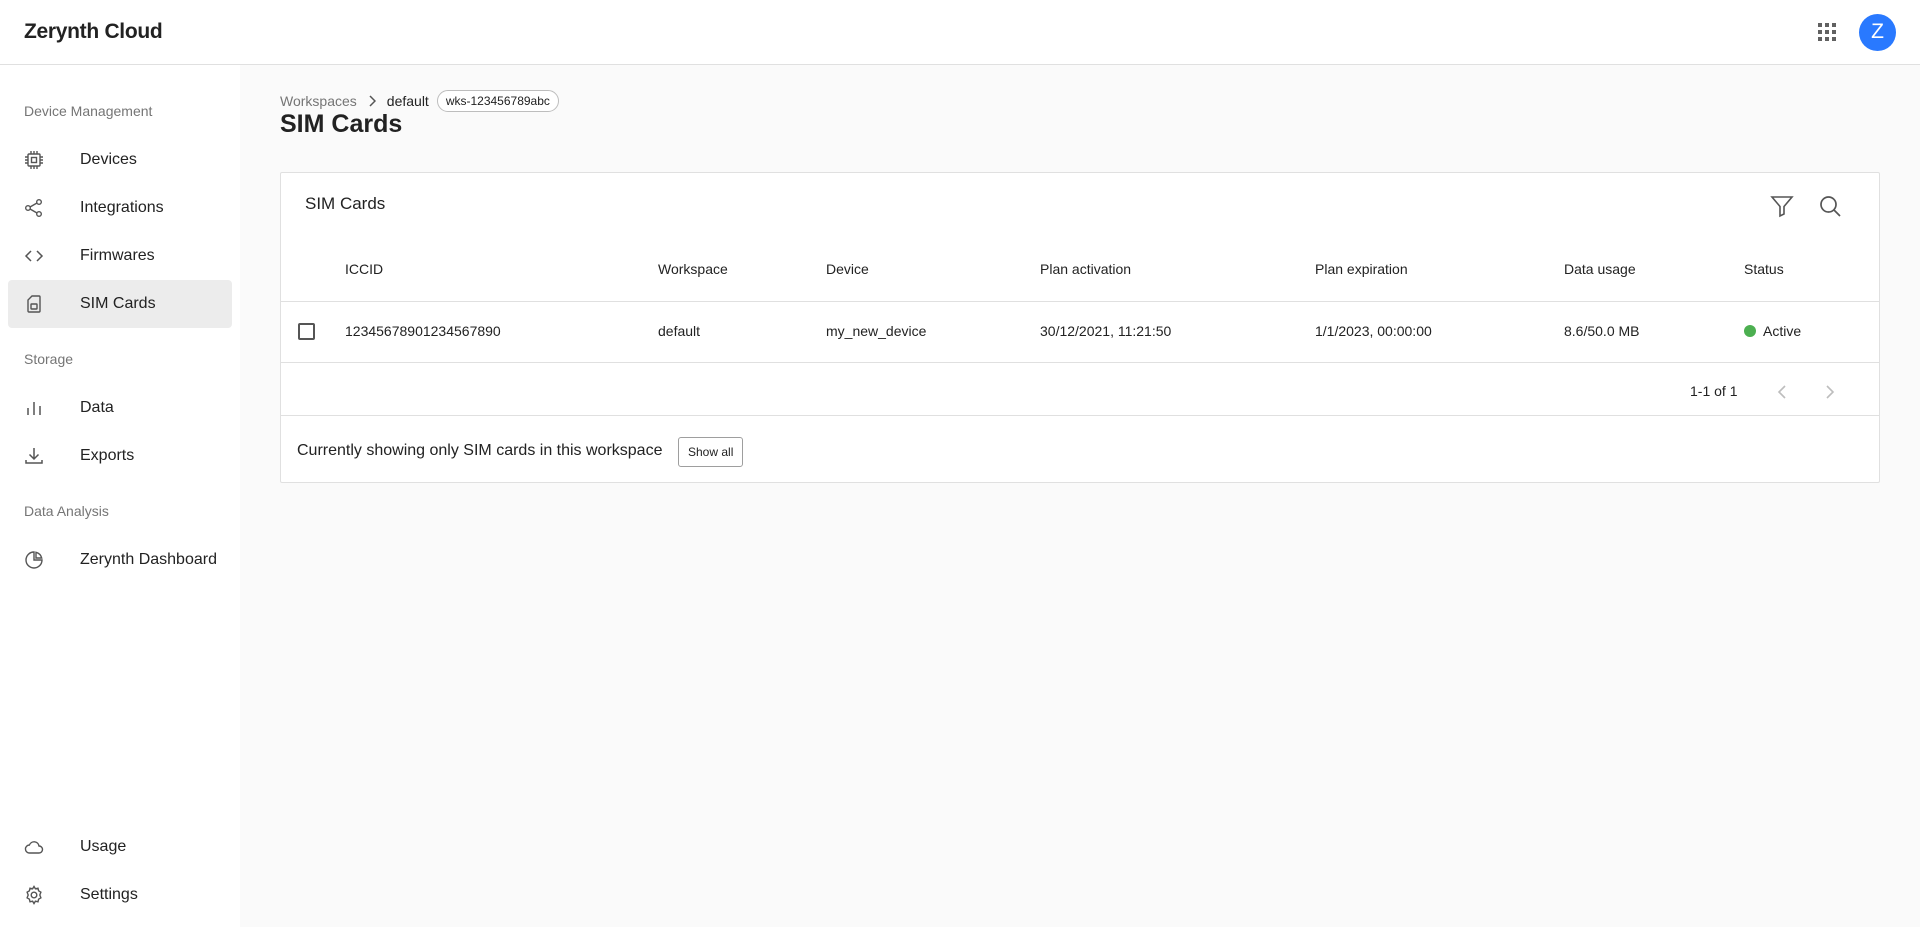 Image resolution: width=1920 pixels, height=927 pixels. Describe the element at coordinates (1373, 331) in the screenshot. I see `cell-plan-expiration: 1/1/2023, 00:00:00` at that location.